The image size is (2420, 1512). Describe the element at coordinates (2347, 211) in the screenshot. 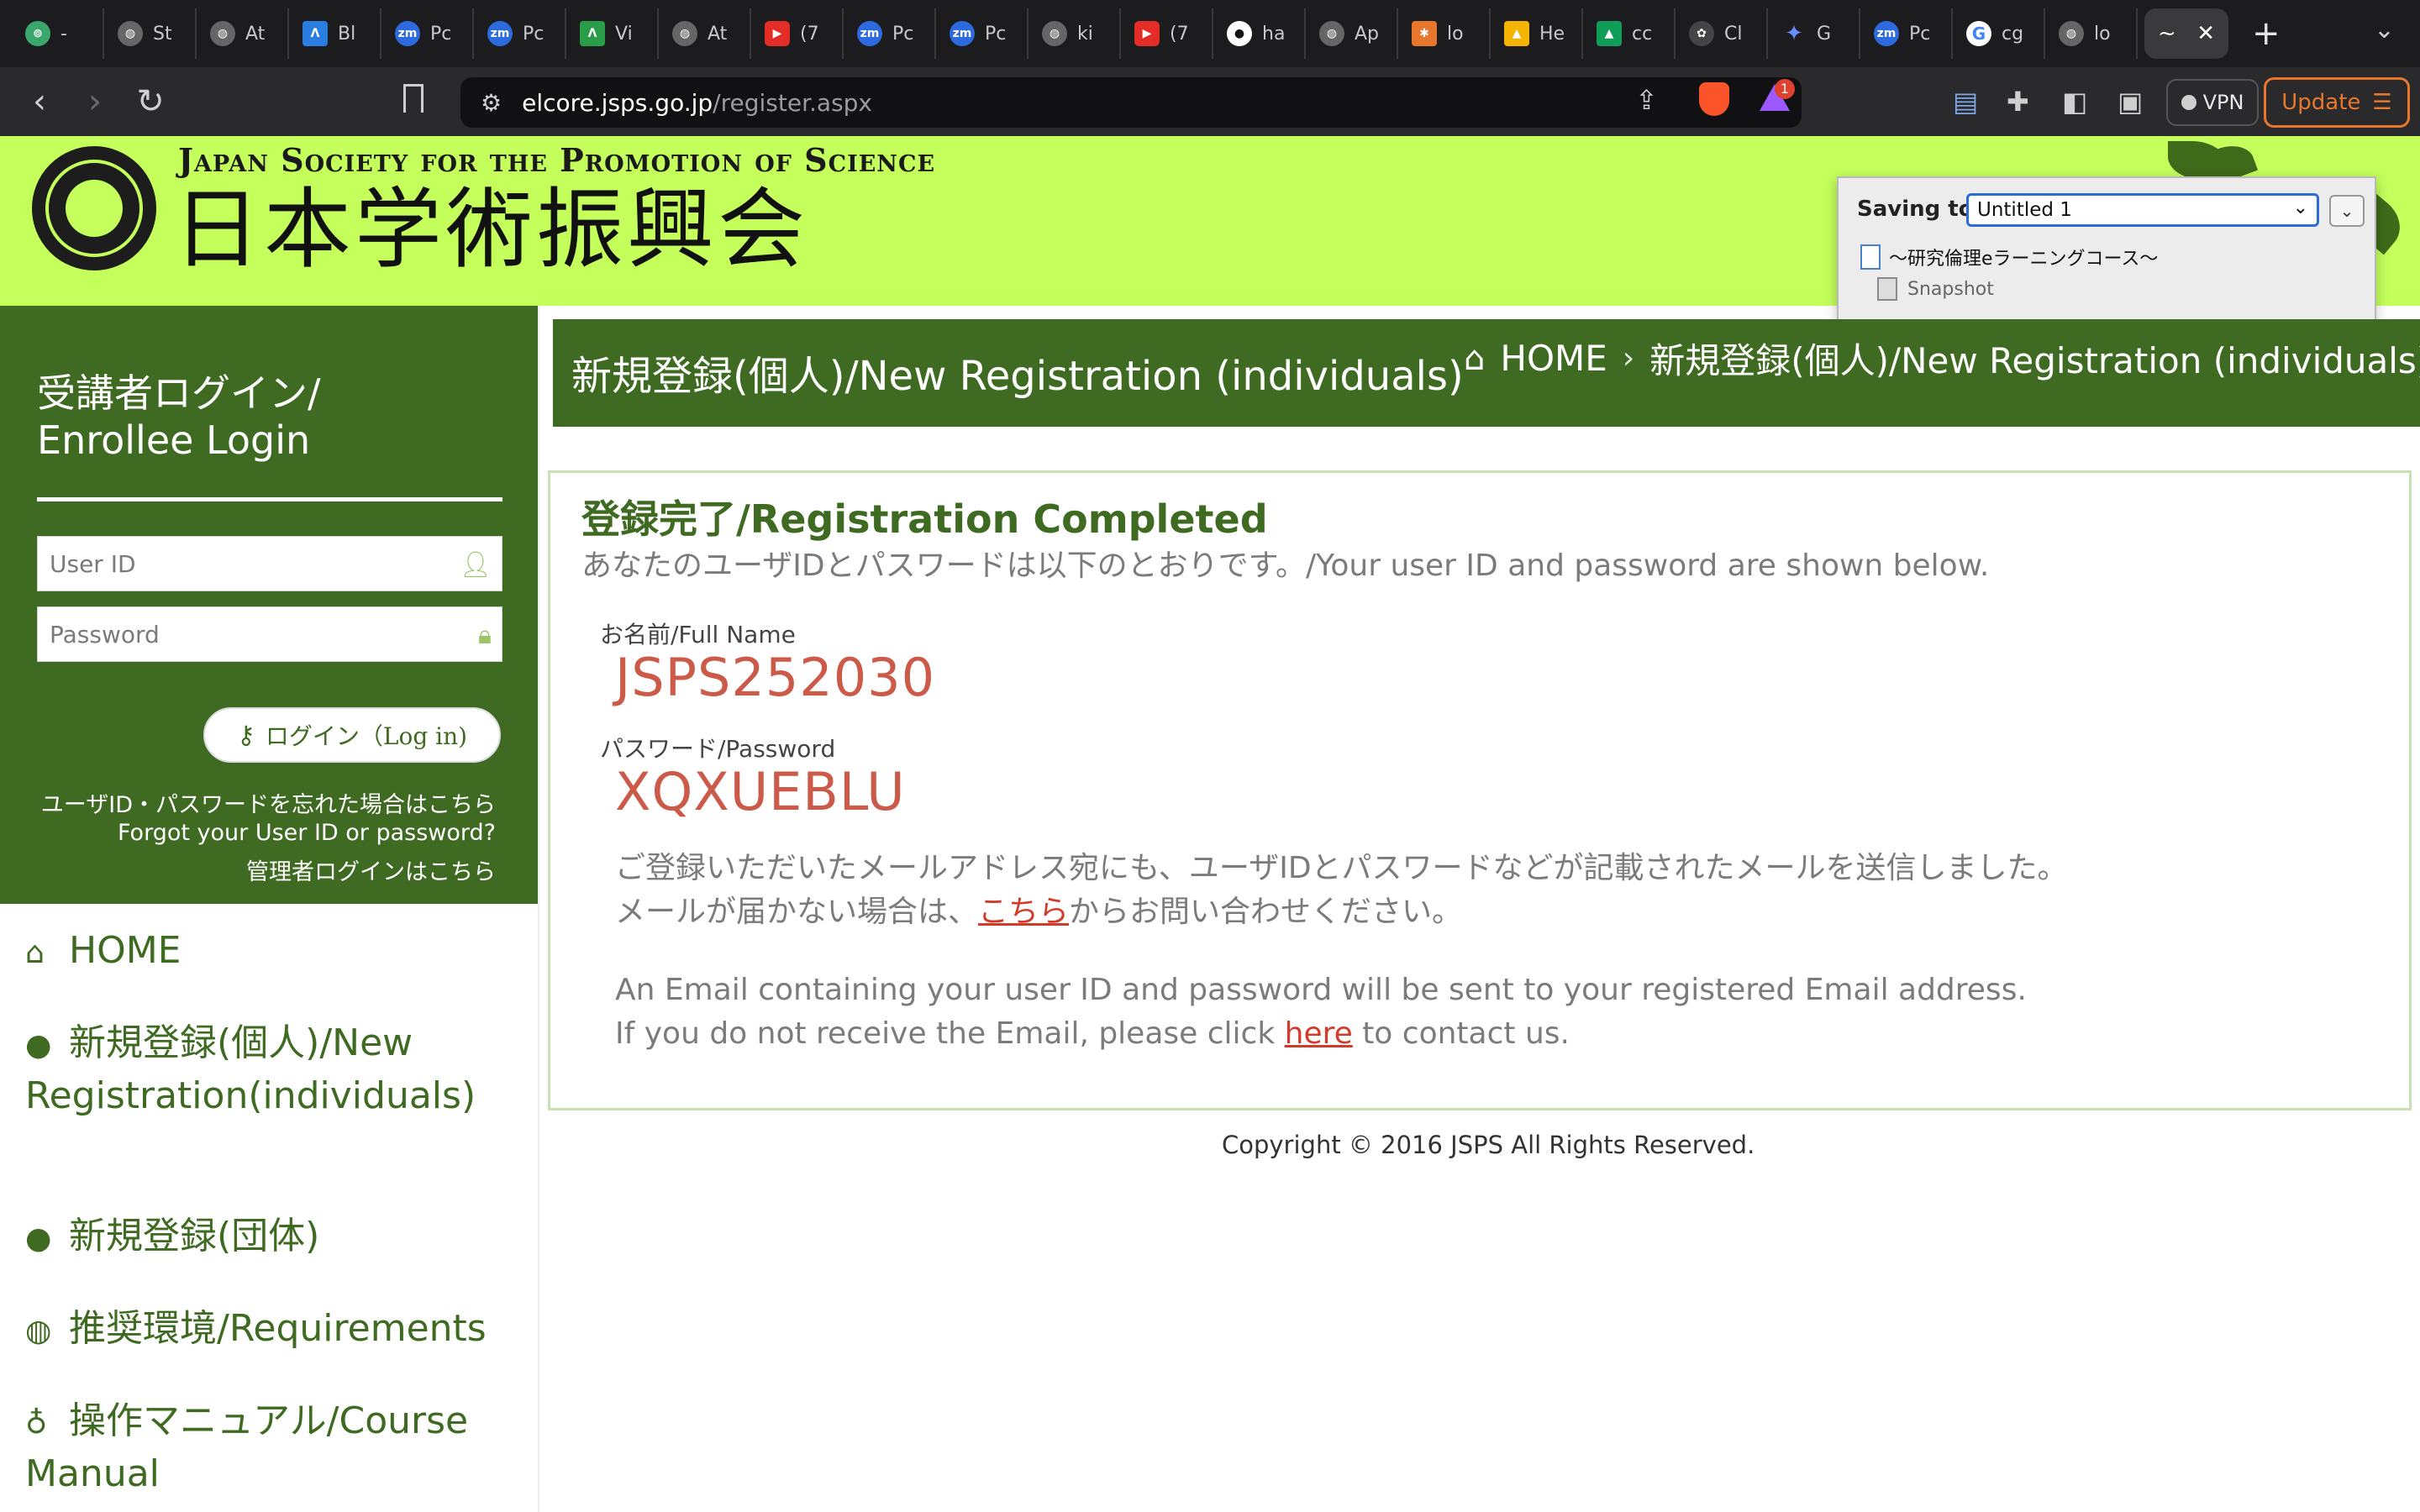

I see `options-dropdown-button: ⌄` at that location.